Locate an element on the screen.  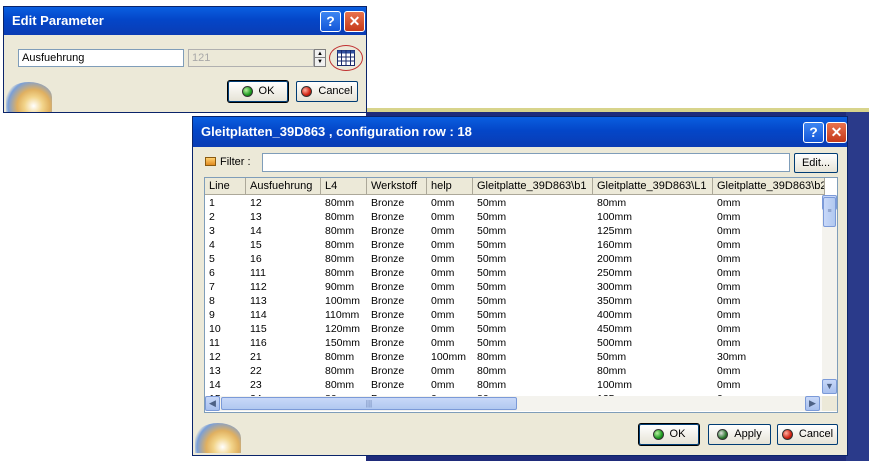
edit-parameter-ok-button: OK is located at coordinates (258, 91).